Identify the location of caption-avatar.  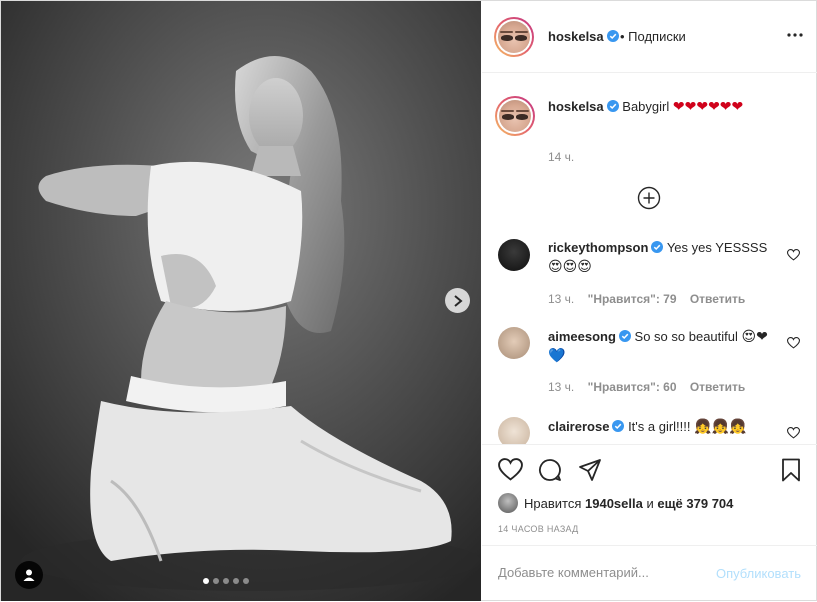
(515, 116).